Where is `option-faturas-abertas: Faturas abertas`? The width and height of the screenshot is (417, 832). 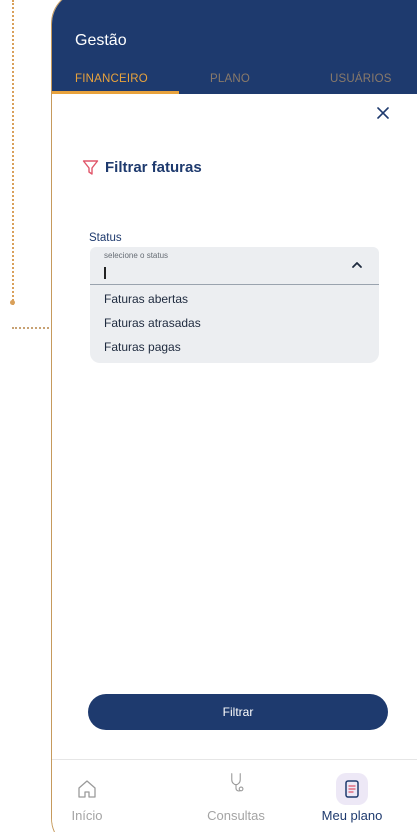
option-faturas-abertas: Faturas abertas is located at coordinates (146, 299).